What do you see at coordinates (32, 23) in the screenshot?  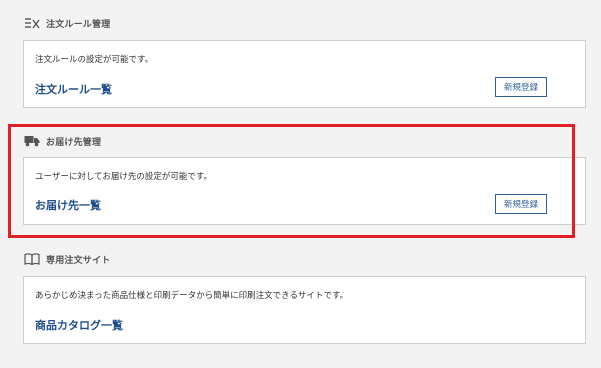 I see `list-check-icon` at bounding box center [32, 23].